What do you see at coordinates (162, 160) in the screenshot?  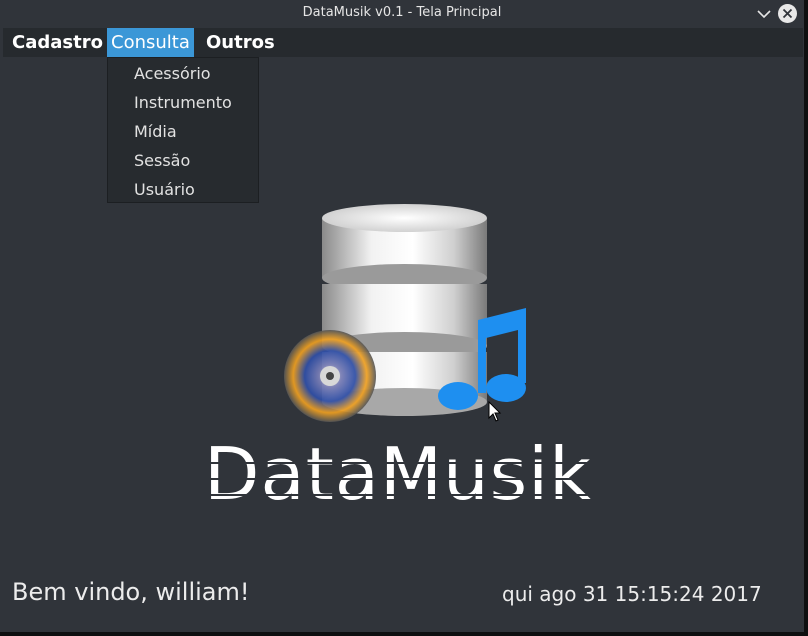 I see `menu-item-sessao: Sessão` at bounding box center [162, 160].